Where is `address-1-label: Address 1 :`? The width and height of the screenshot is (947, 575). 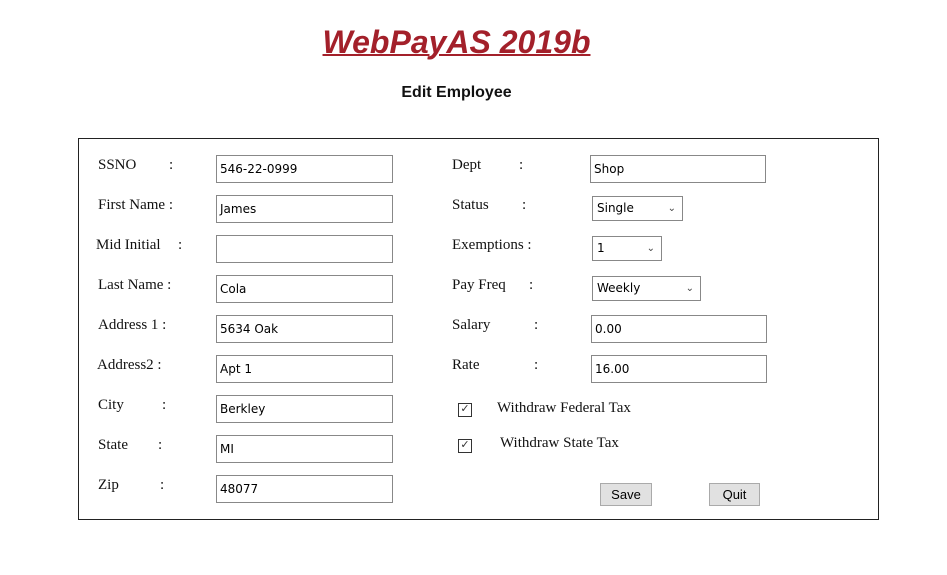
address-1-label: Address 1 : is located at coordinates (132, 325).